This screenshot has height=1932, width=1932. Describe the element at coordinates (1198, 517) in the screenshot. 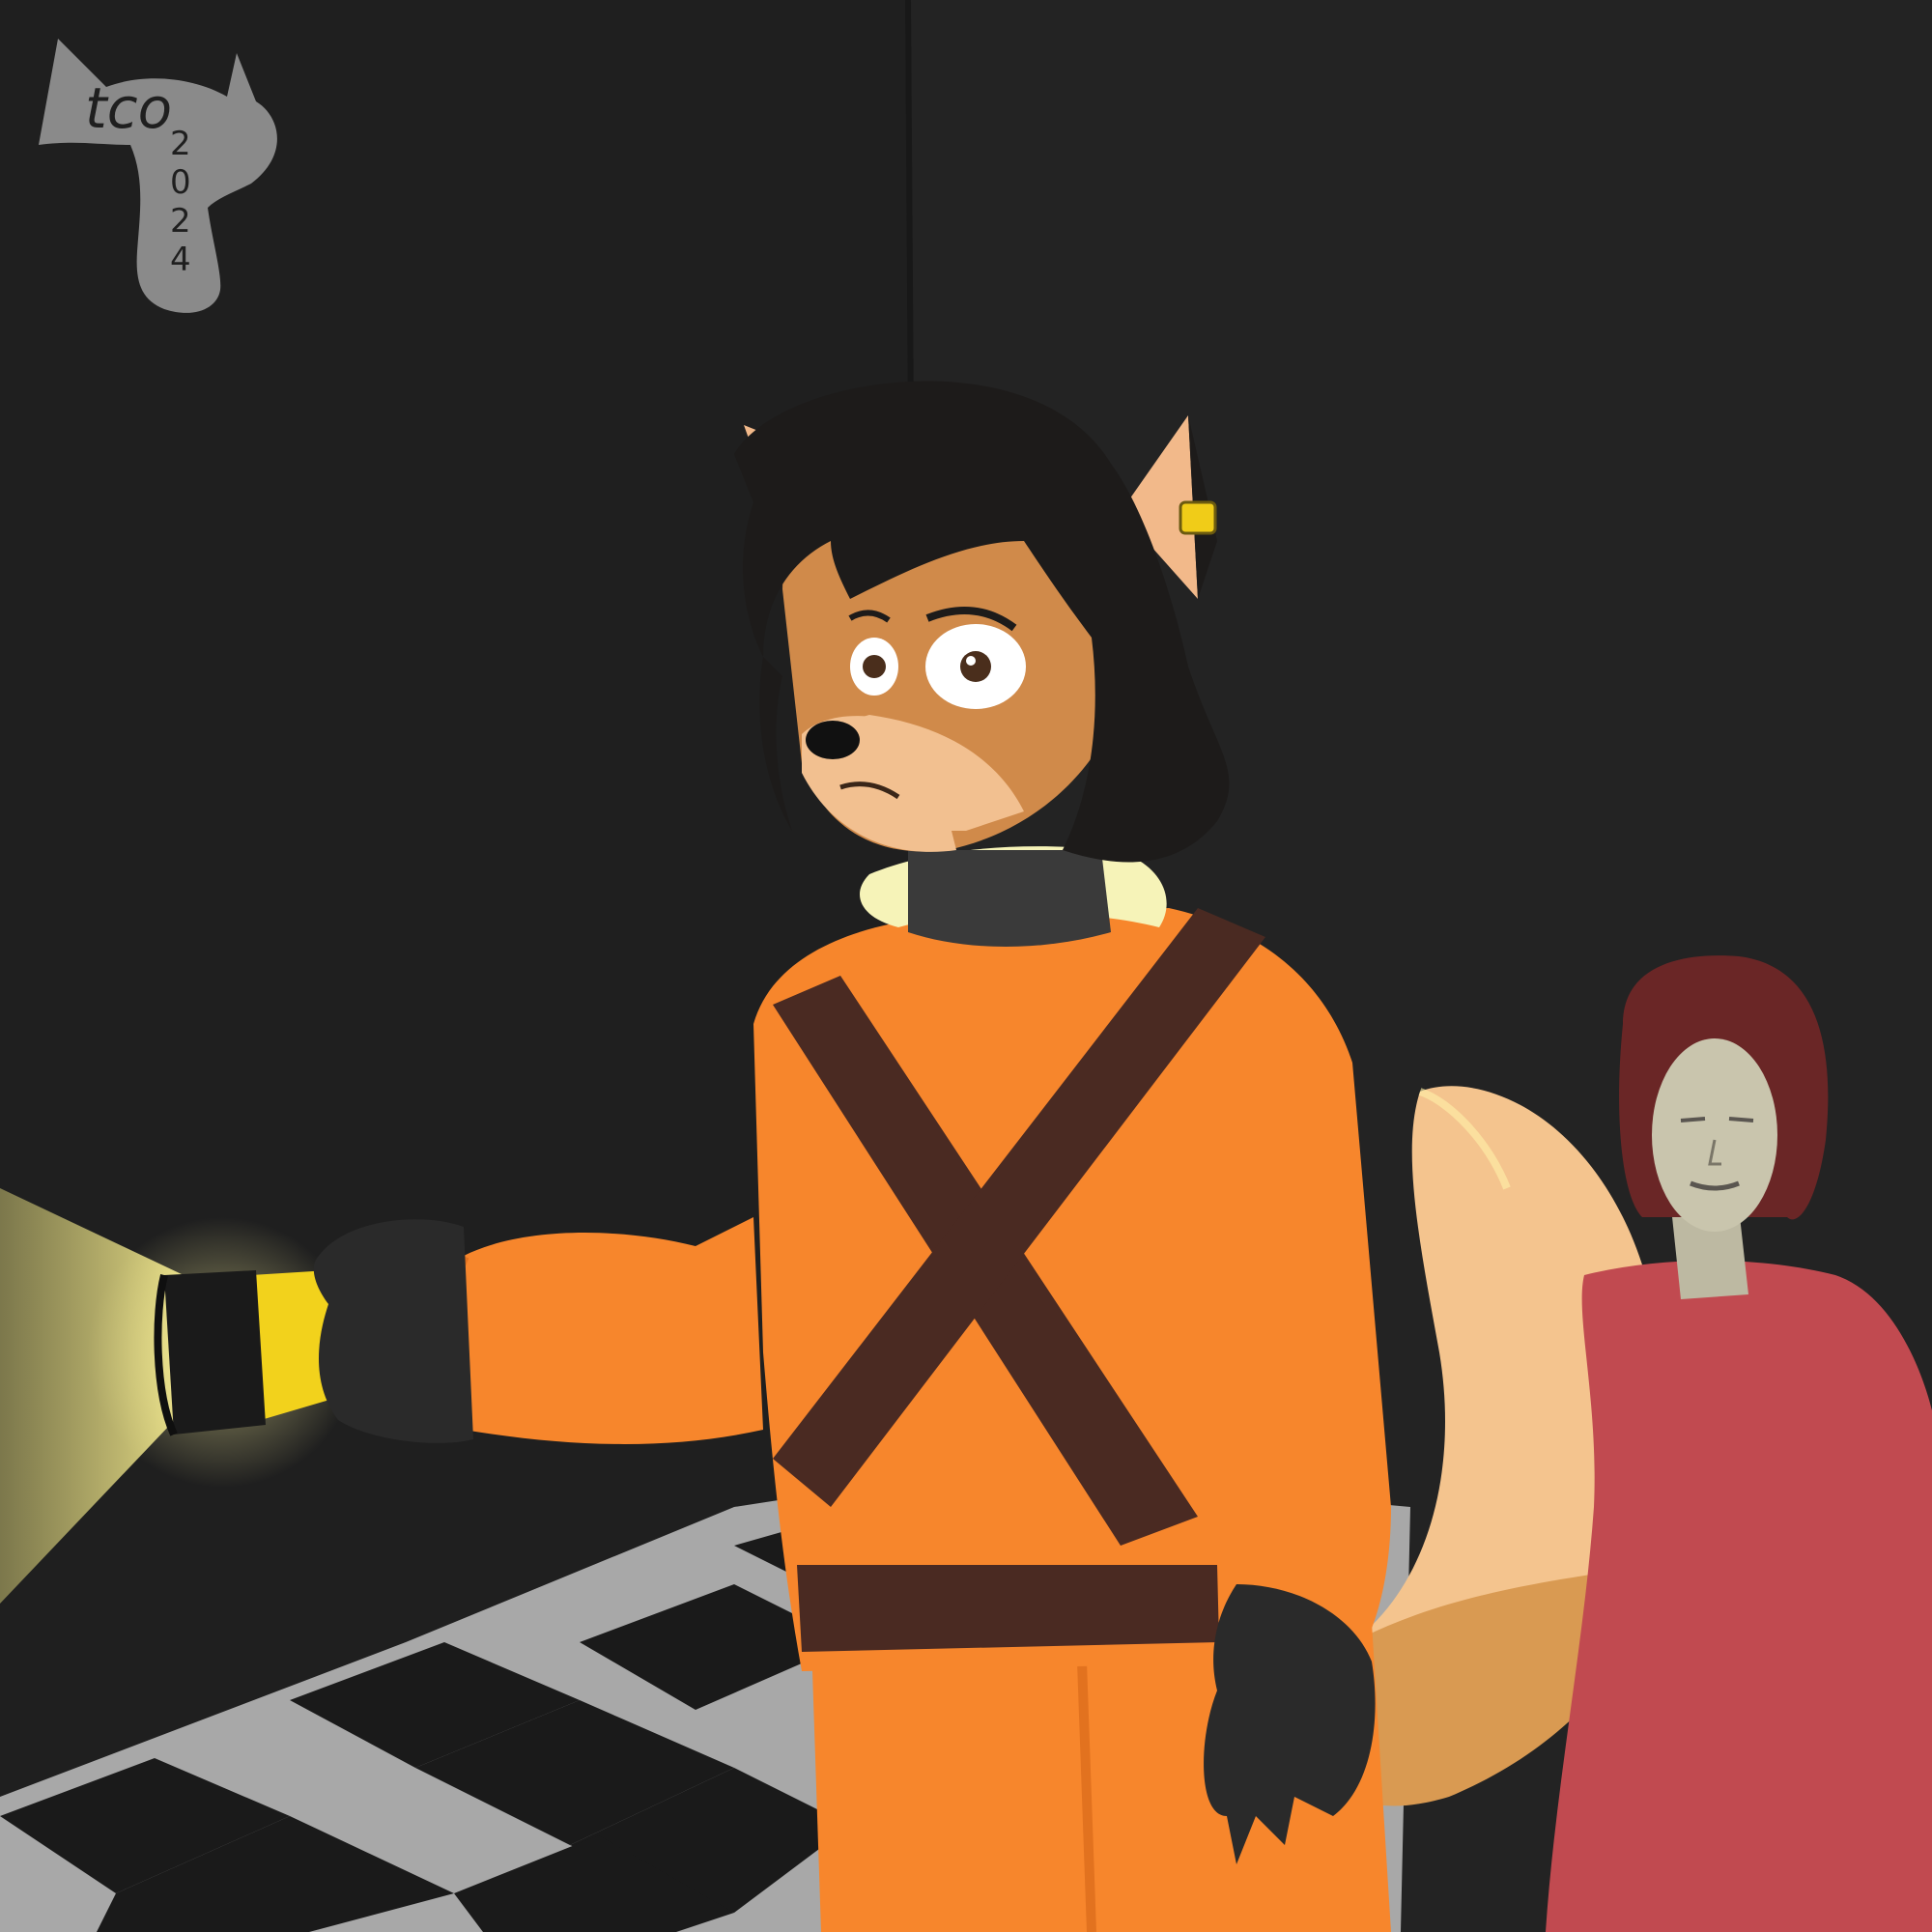

I see `earring` at that location.